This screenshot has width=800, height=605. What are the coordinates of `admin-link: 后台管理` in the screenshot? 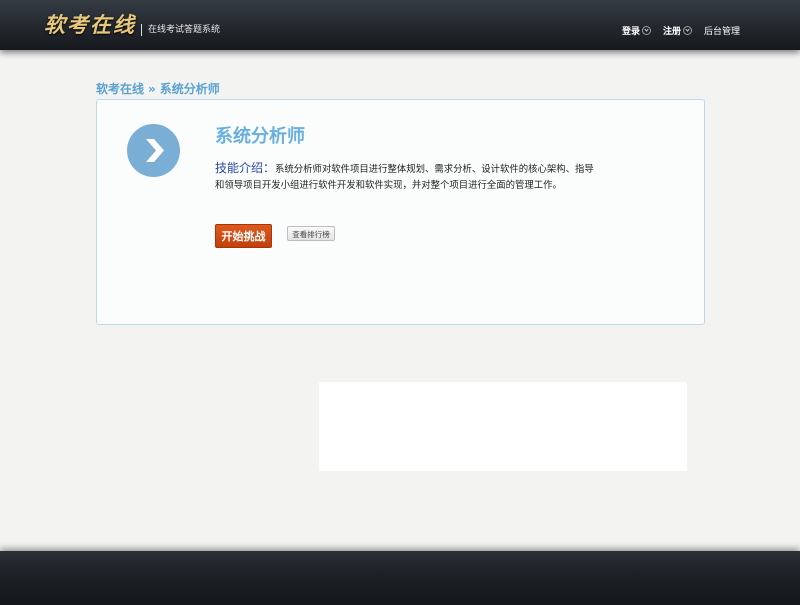 It's located at (722, 30).